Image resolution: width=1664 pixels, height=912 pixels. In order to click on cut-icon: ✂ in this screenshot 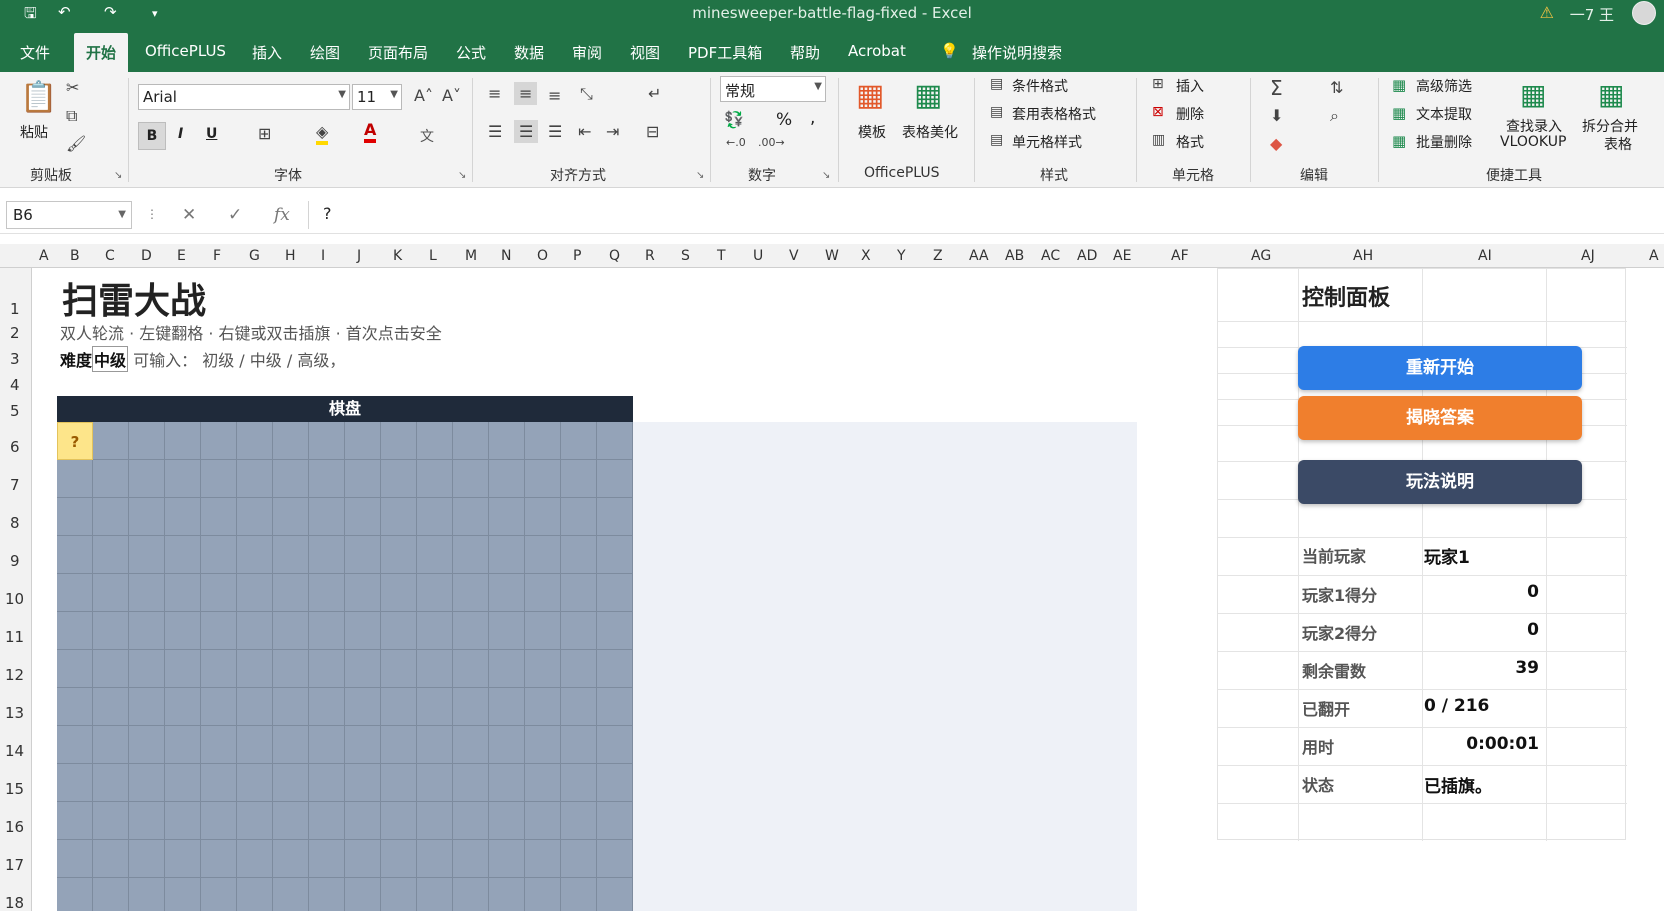, I will do `click(72, 87)`.